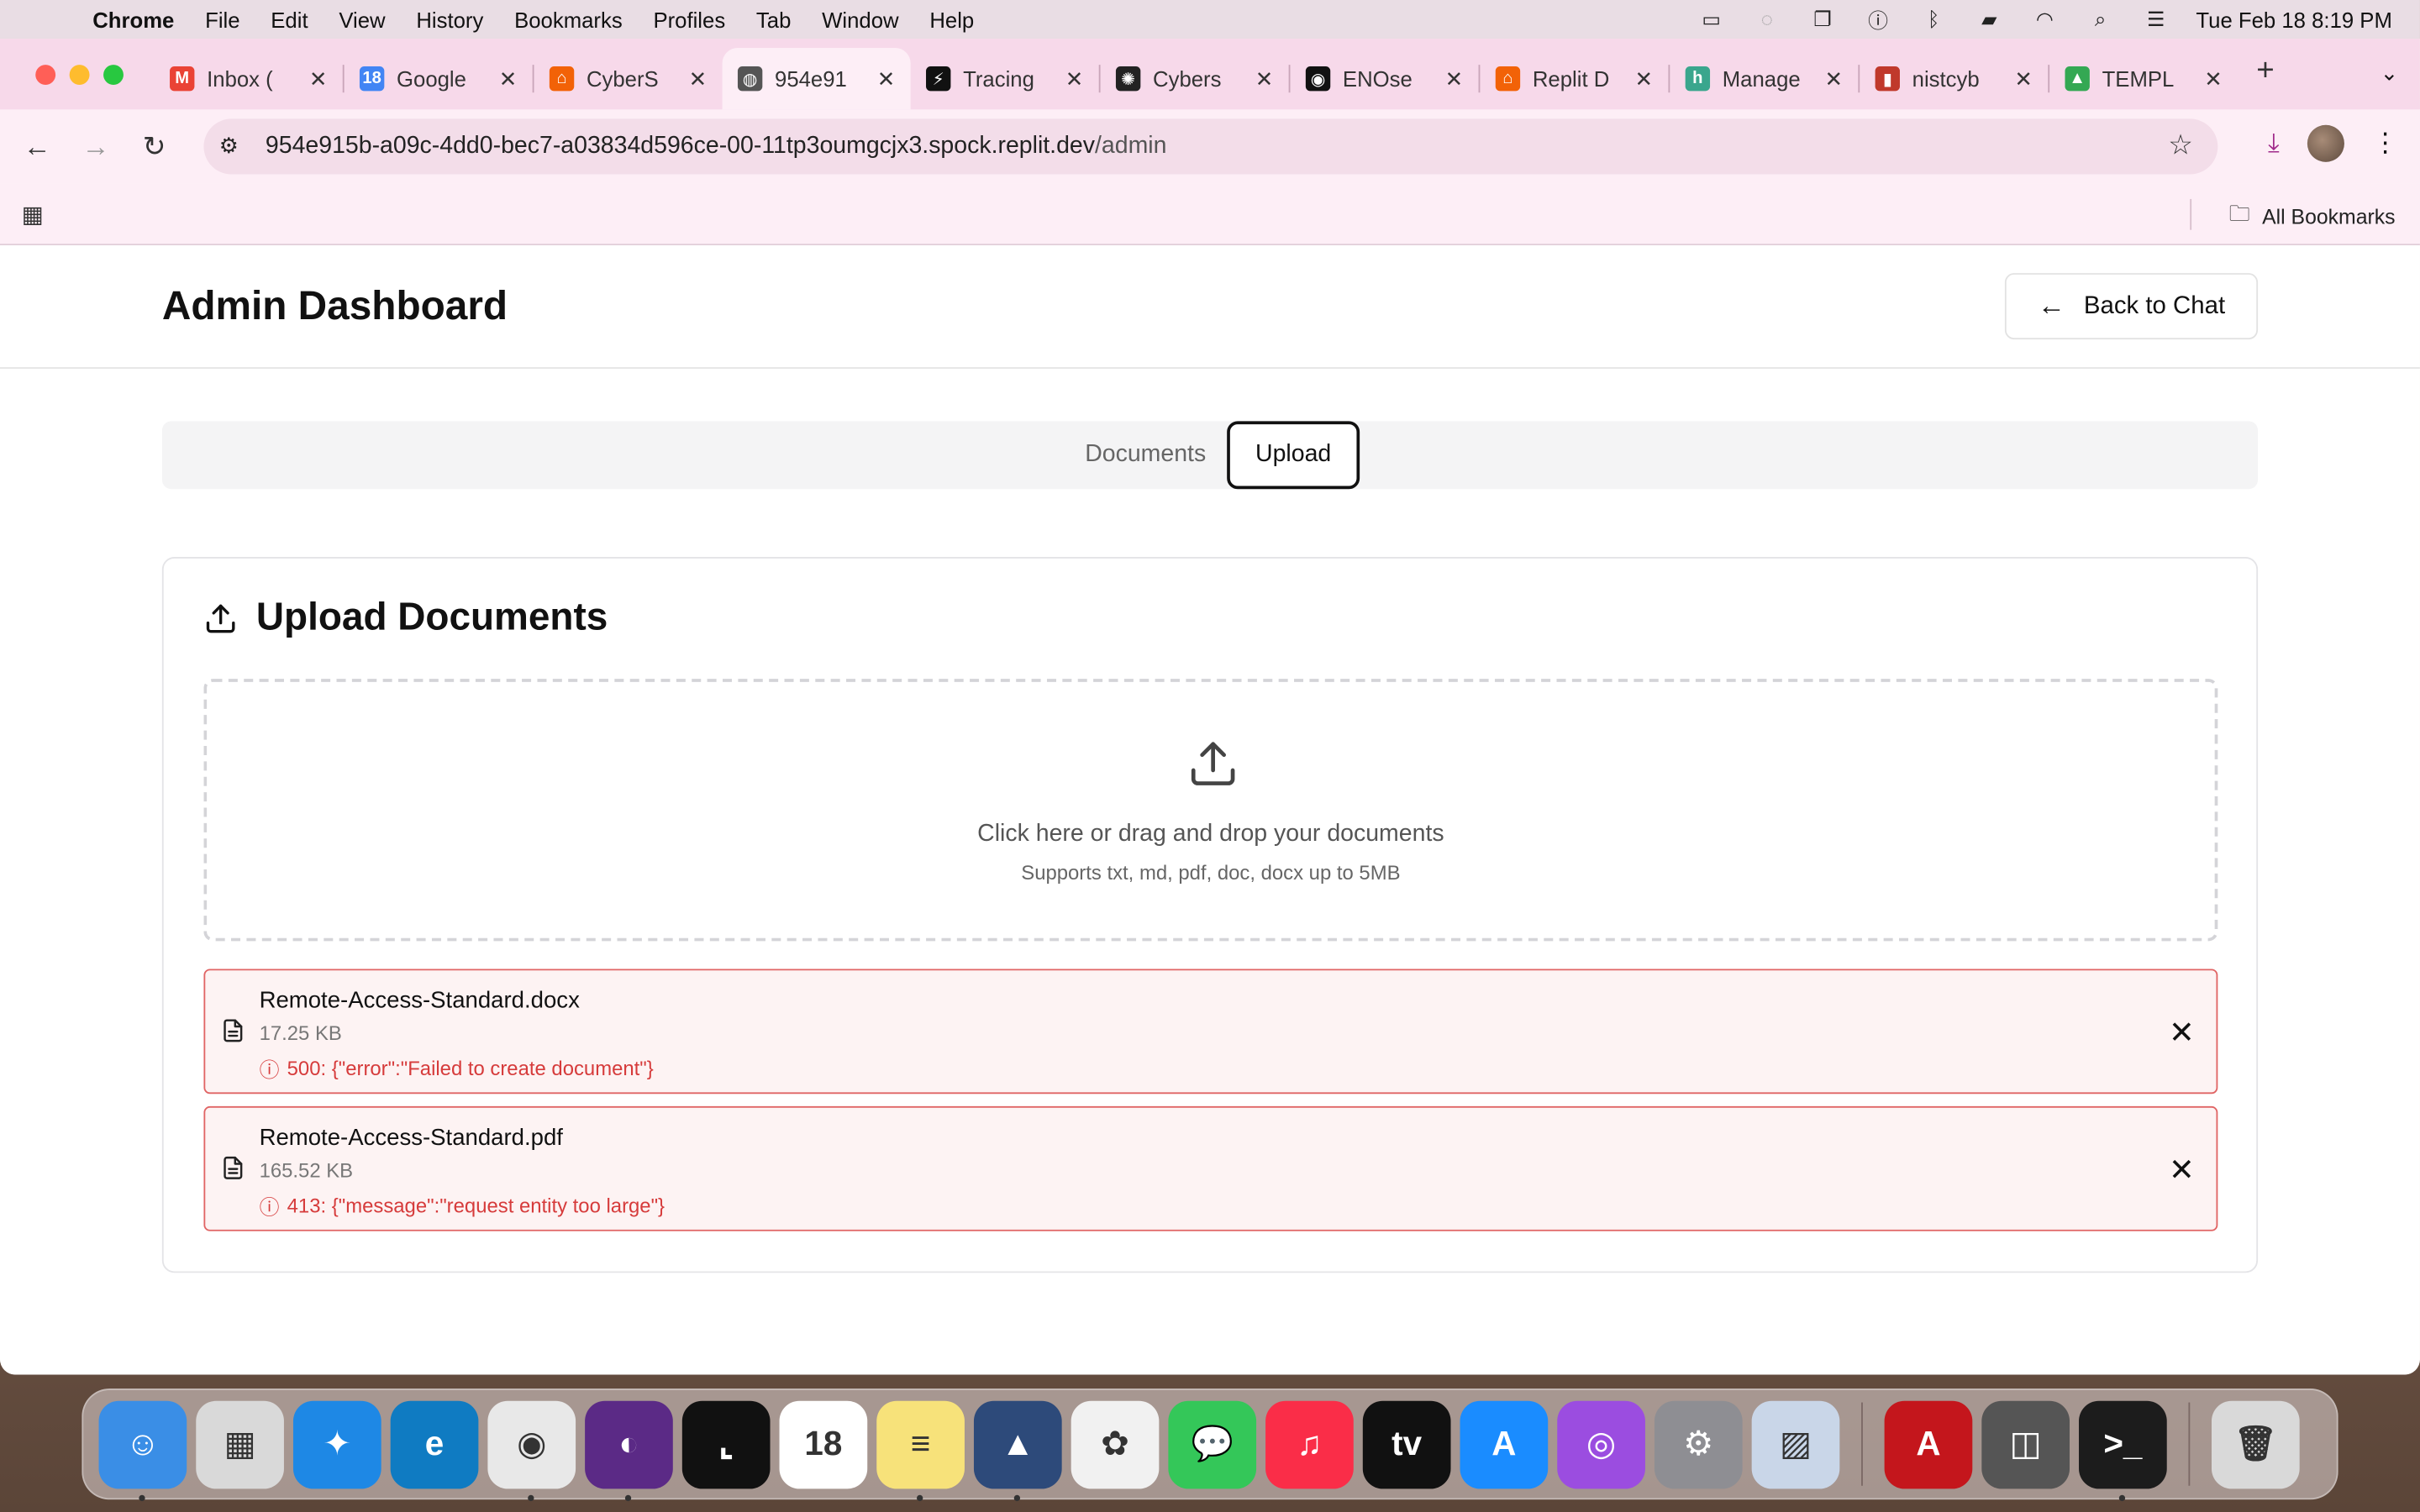  Describe the element at coordinates (113, 75) in the screenshot. I see `zoom-window-button` at that location.